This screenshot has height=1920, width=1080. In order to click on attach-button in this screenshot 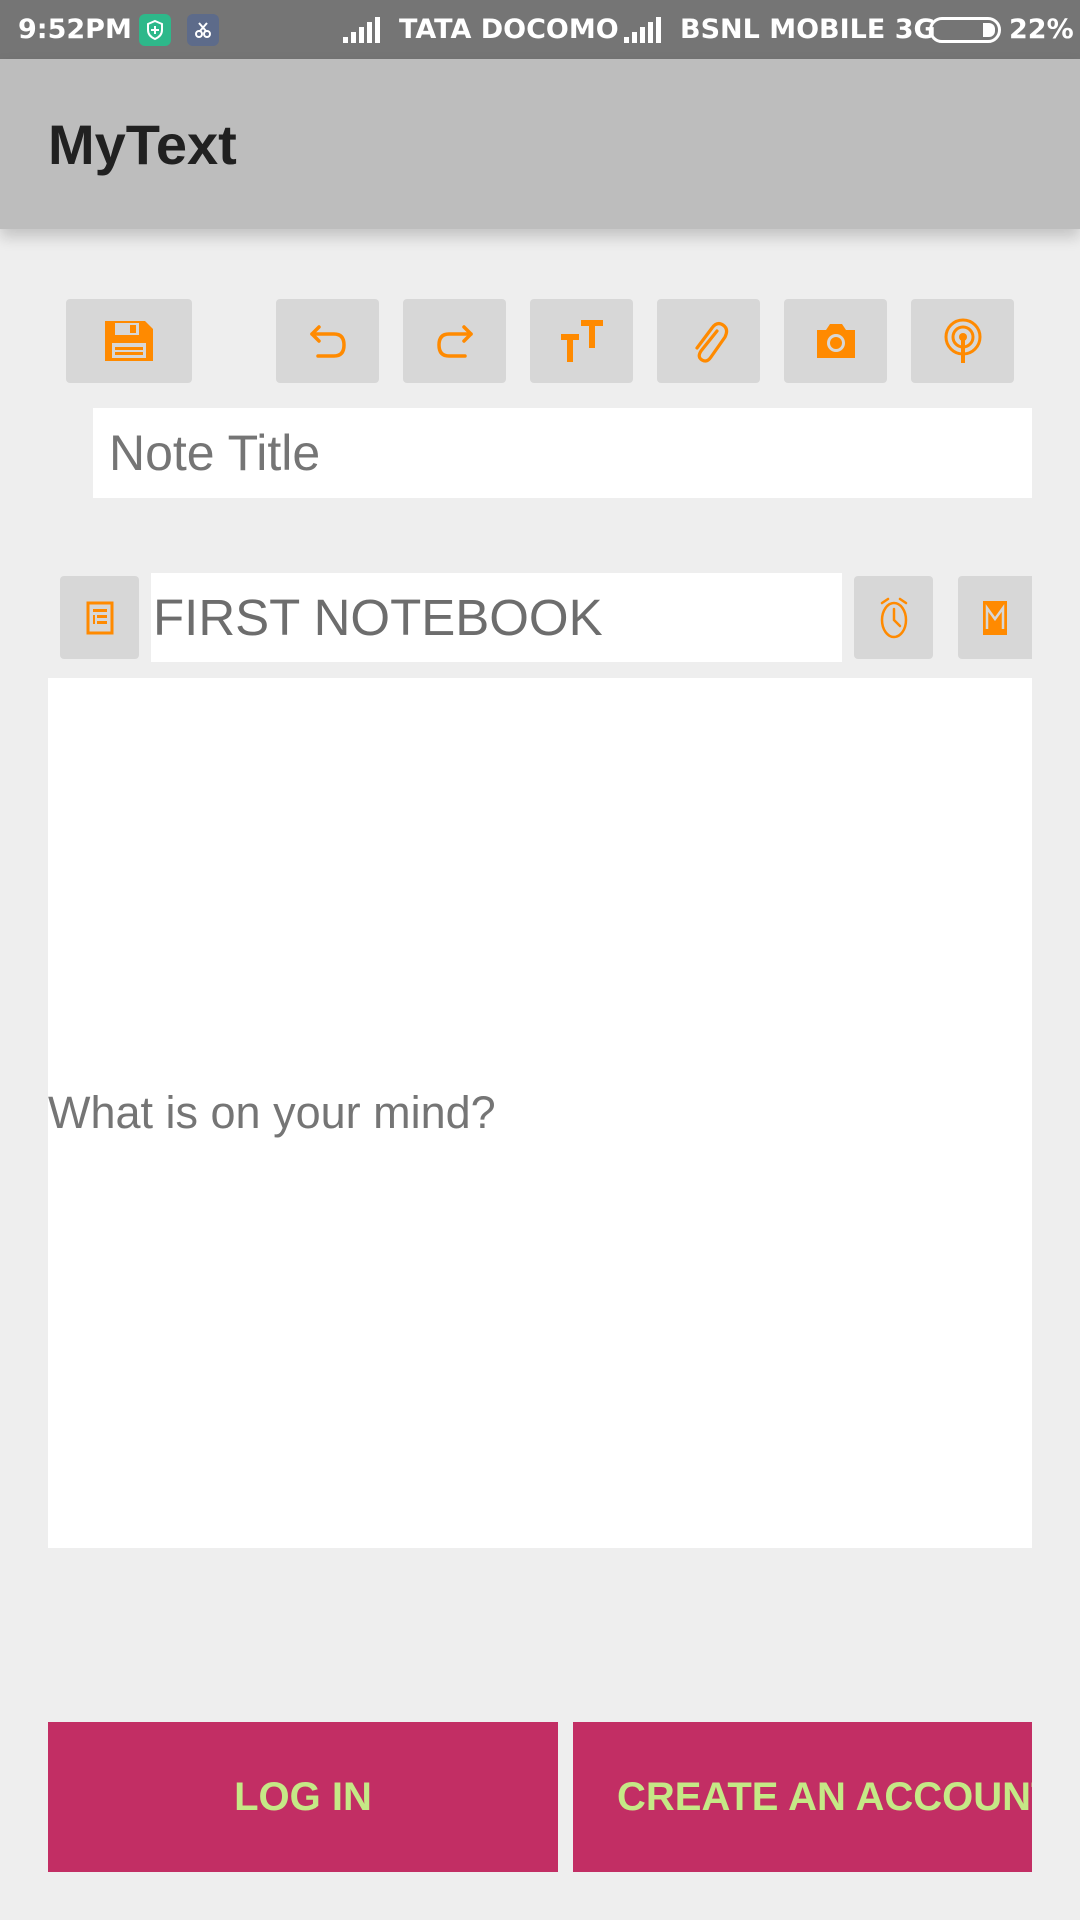, I will do `click(708, 341)`.